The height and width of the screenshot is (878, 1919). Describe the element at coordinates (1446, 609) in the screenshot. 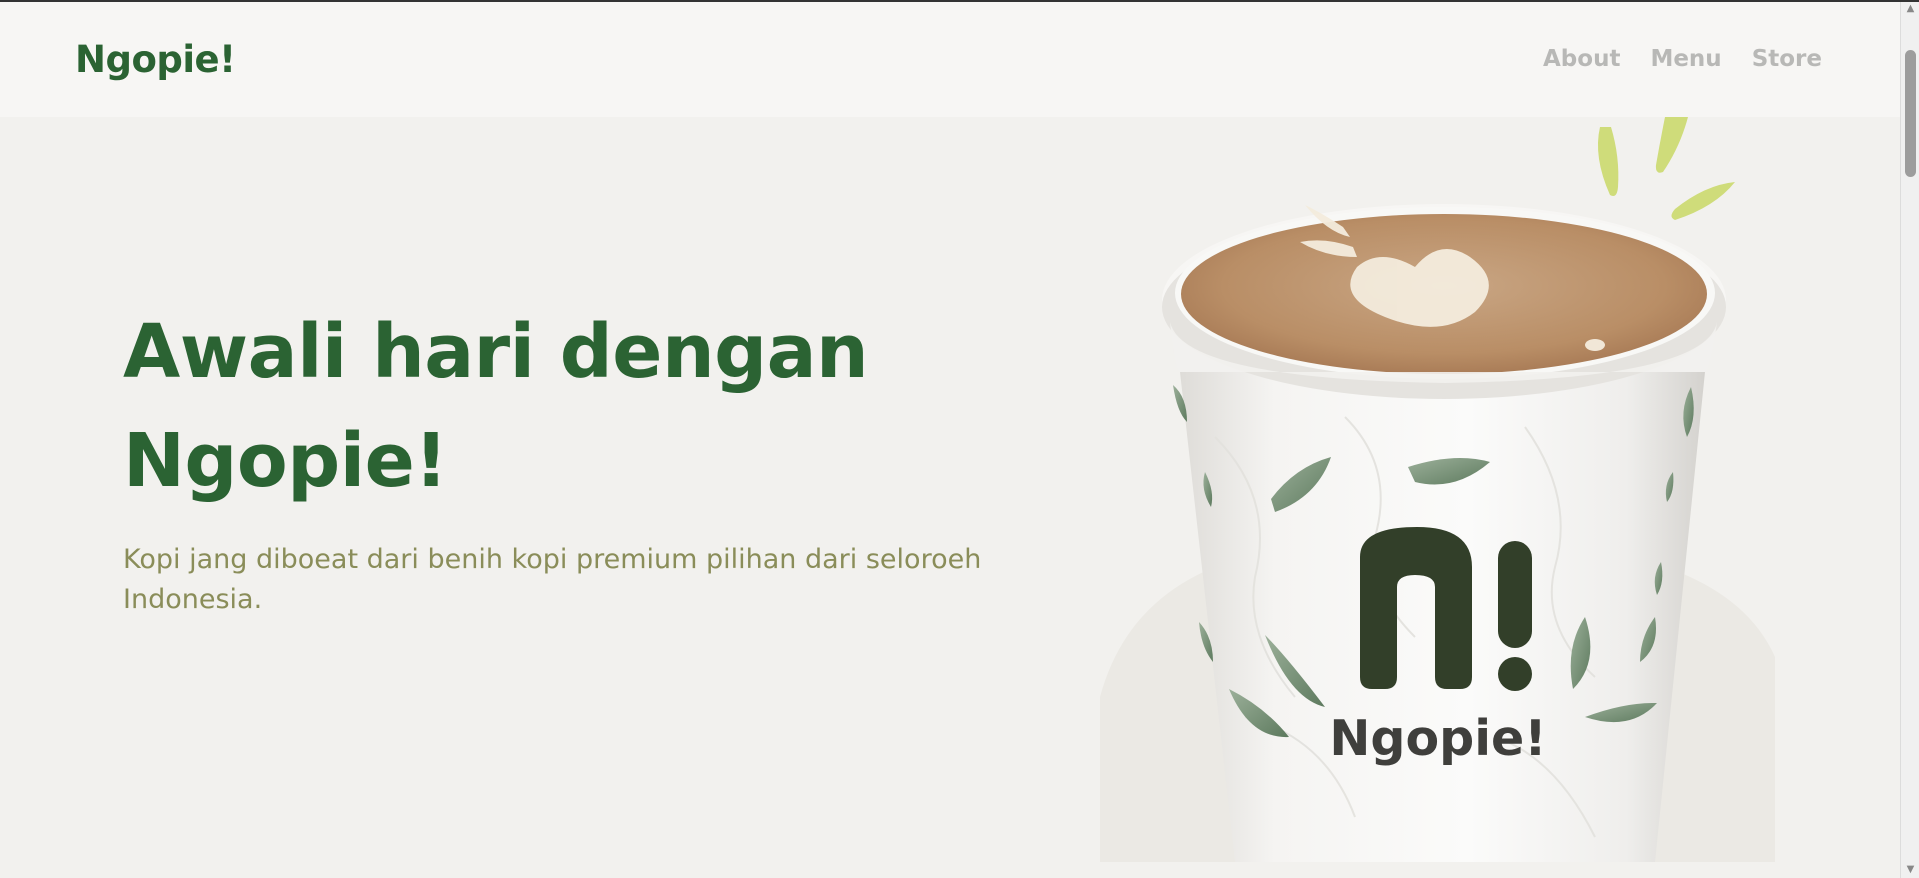

I see `cup-logo-icon` at that location.